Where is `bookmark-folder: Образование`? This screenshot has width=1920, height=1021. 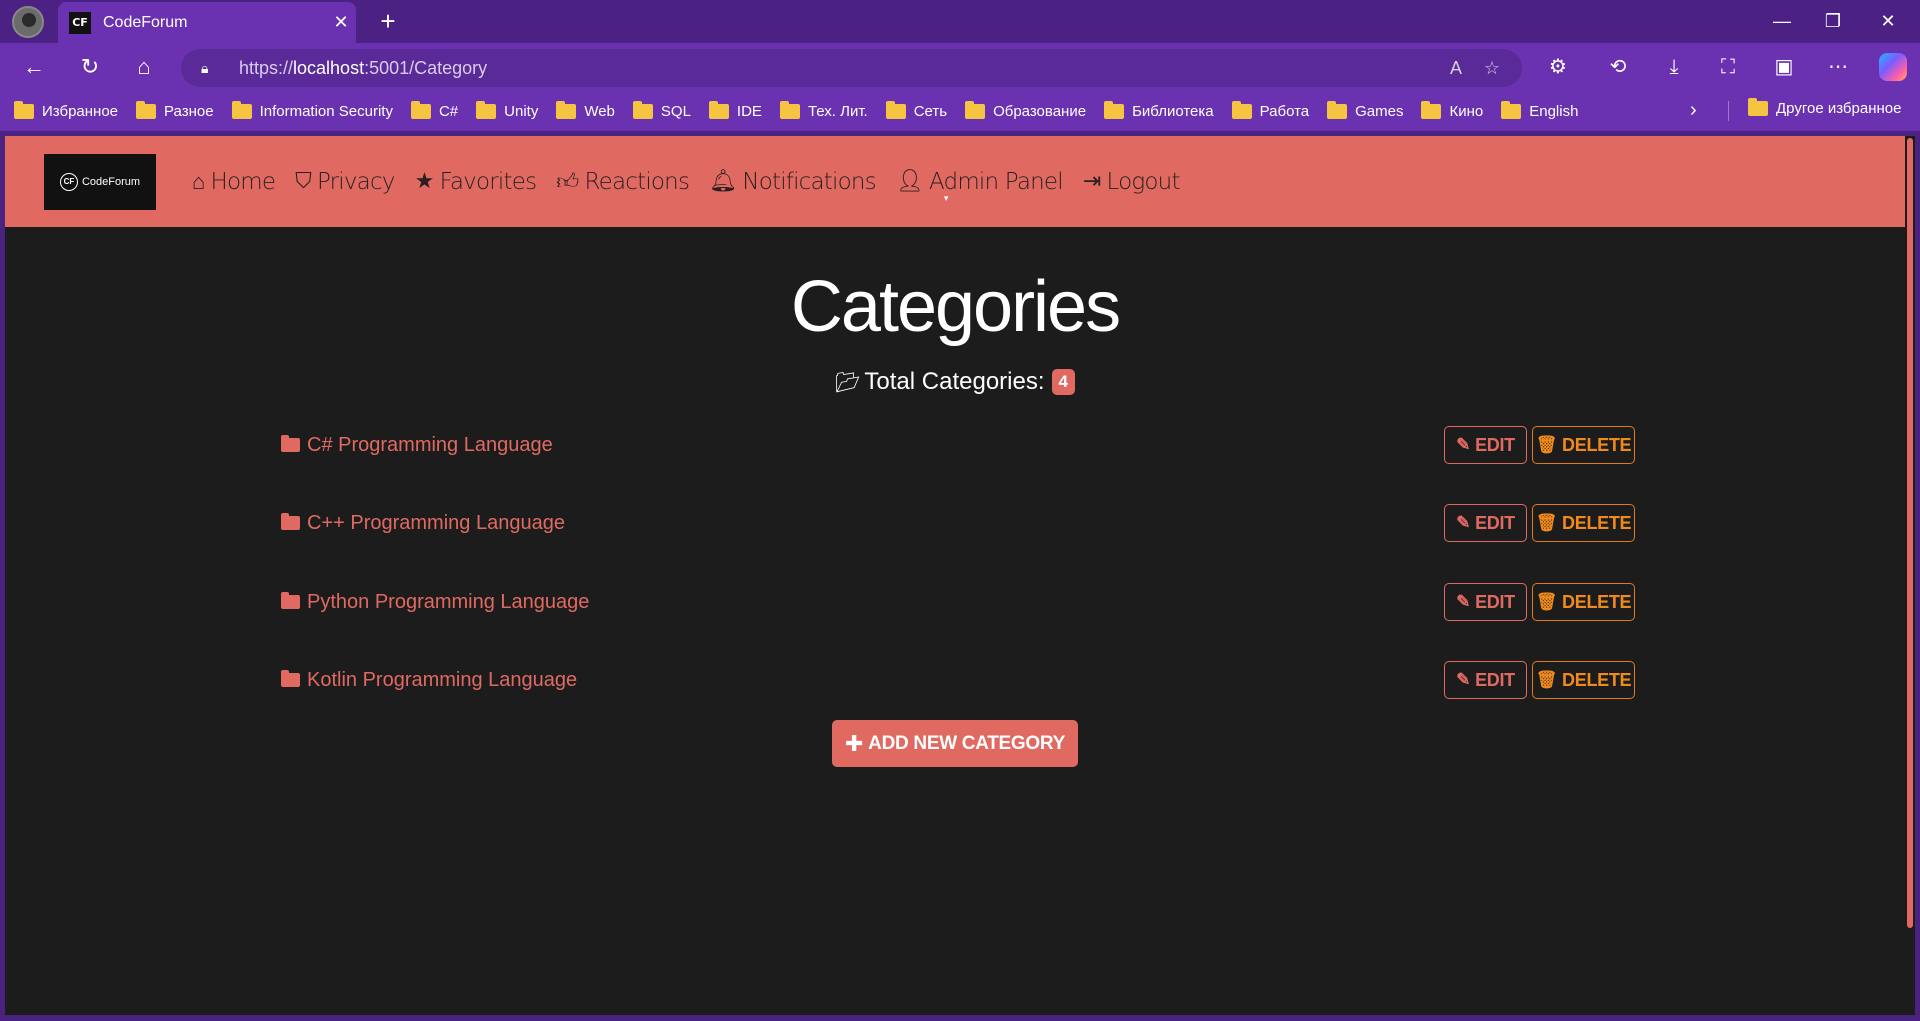 bookmark-folder: Образование is located at coordinates (1025, 110).